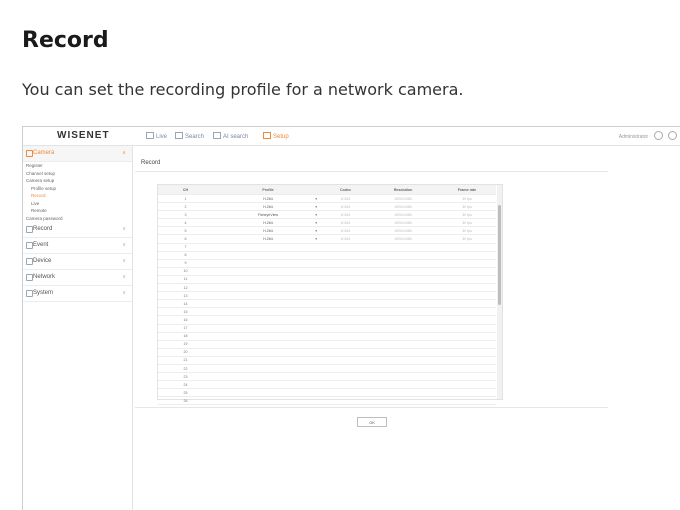 The height and width of the screenshot is (510, 680). I want to click on table-row: 20, so click(327, 352).